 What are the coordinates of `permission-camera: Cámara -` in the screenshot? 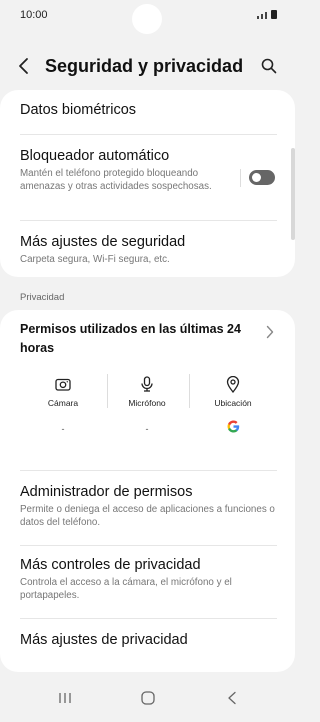 It's located at (63, 404).